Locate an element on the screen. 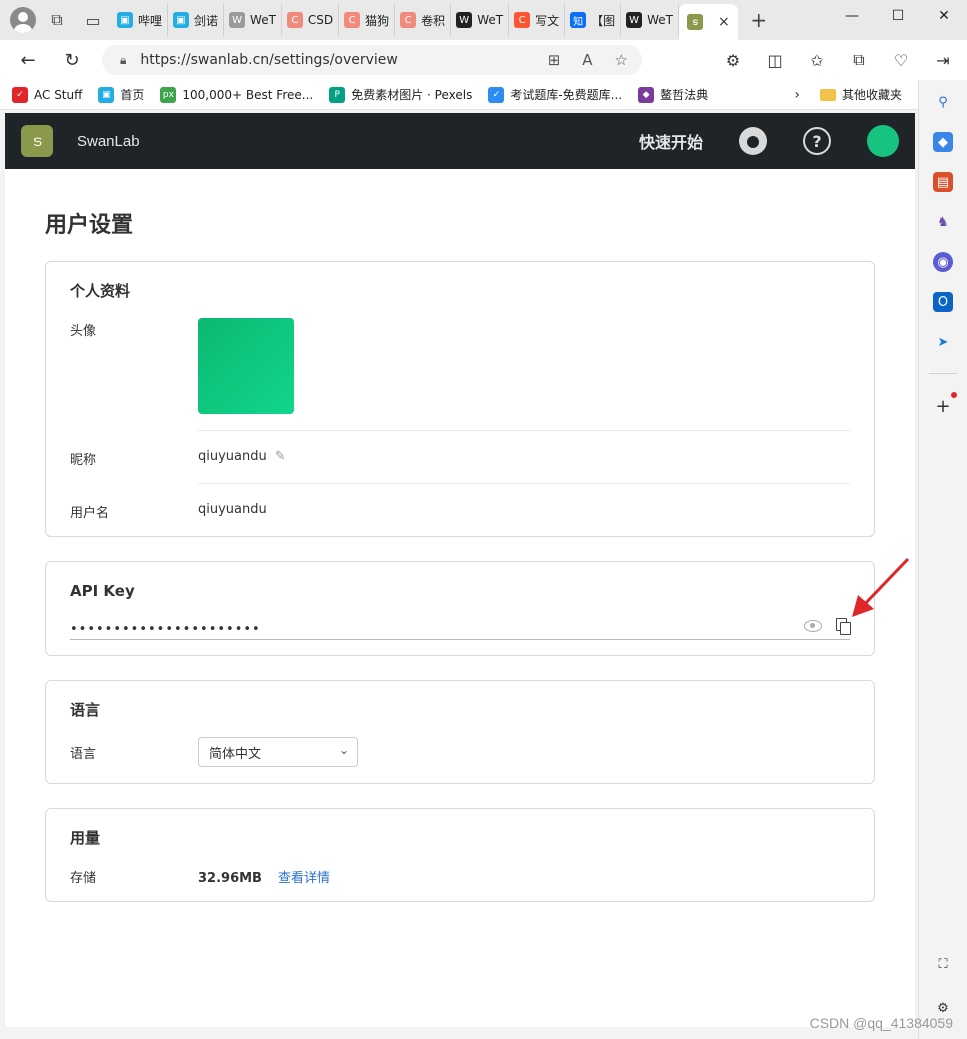 The image size is (967, 1039). maximize-button: ☐ is located at coordinates (898, 16).